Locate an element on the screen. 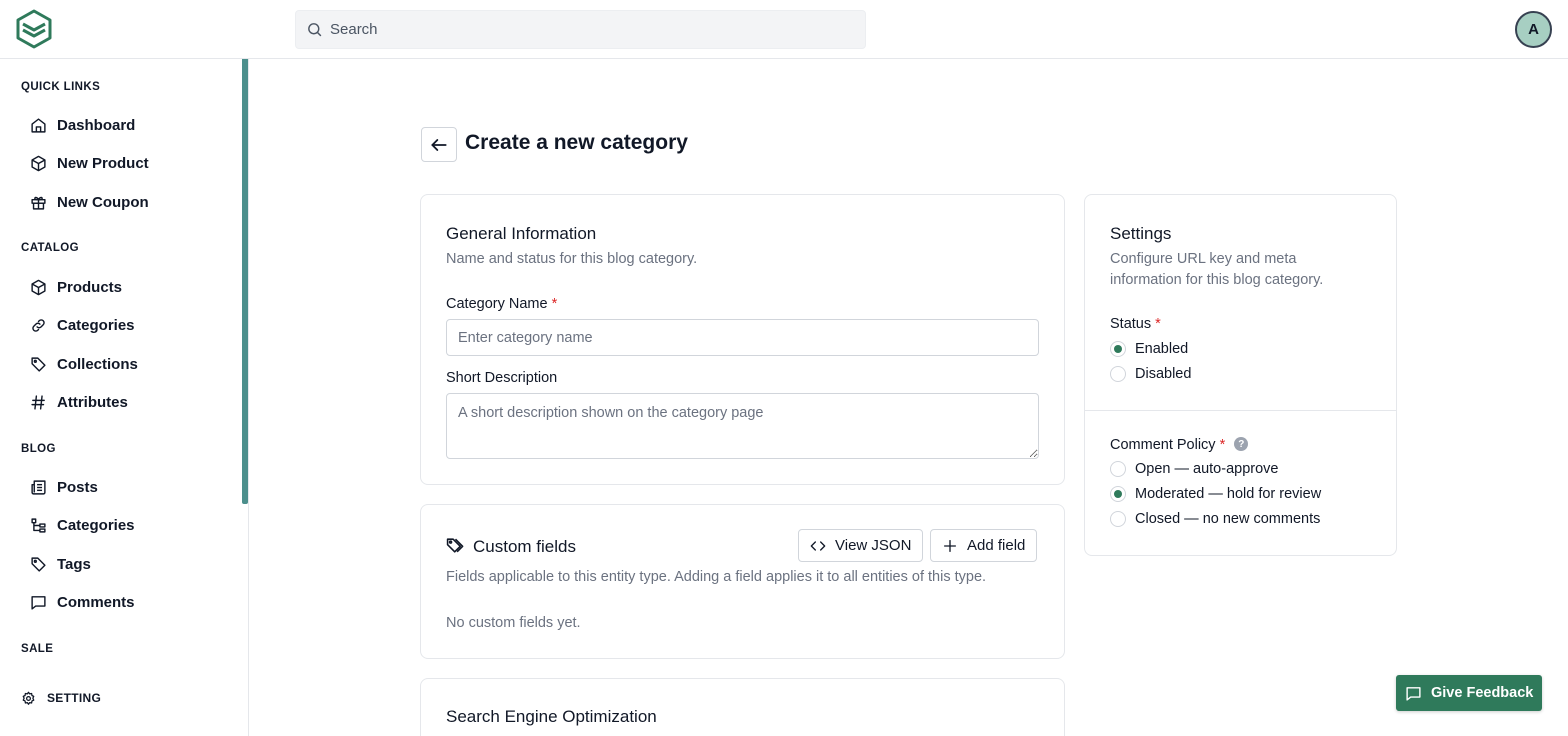  search-bar is located at coordinates (580, 29).